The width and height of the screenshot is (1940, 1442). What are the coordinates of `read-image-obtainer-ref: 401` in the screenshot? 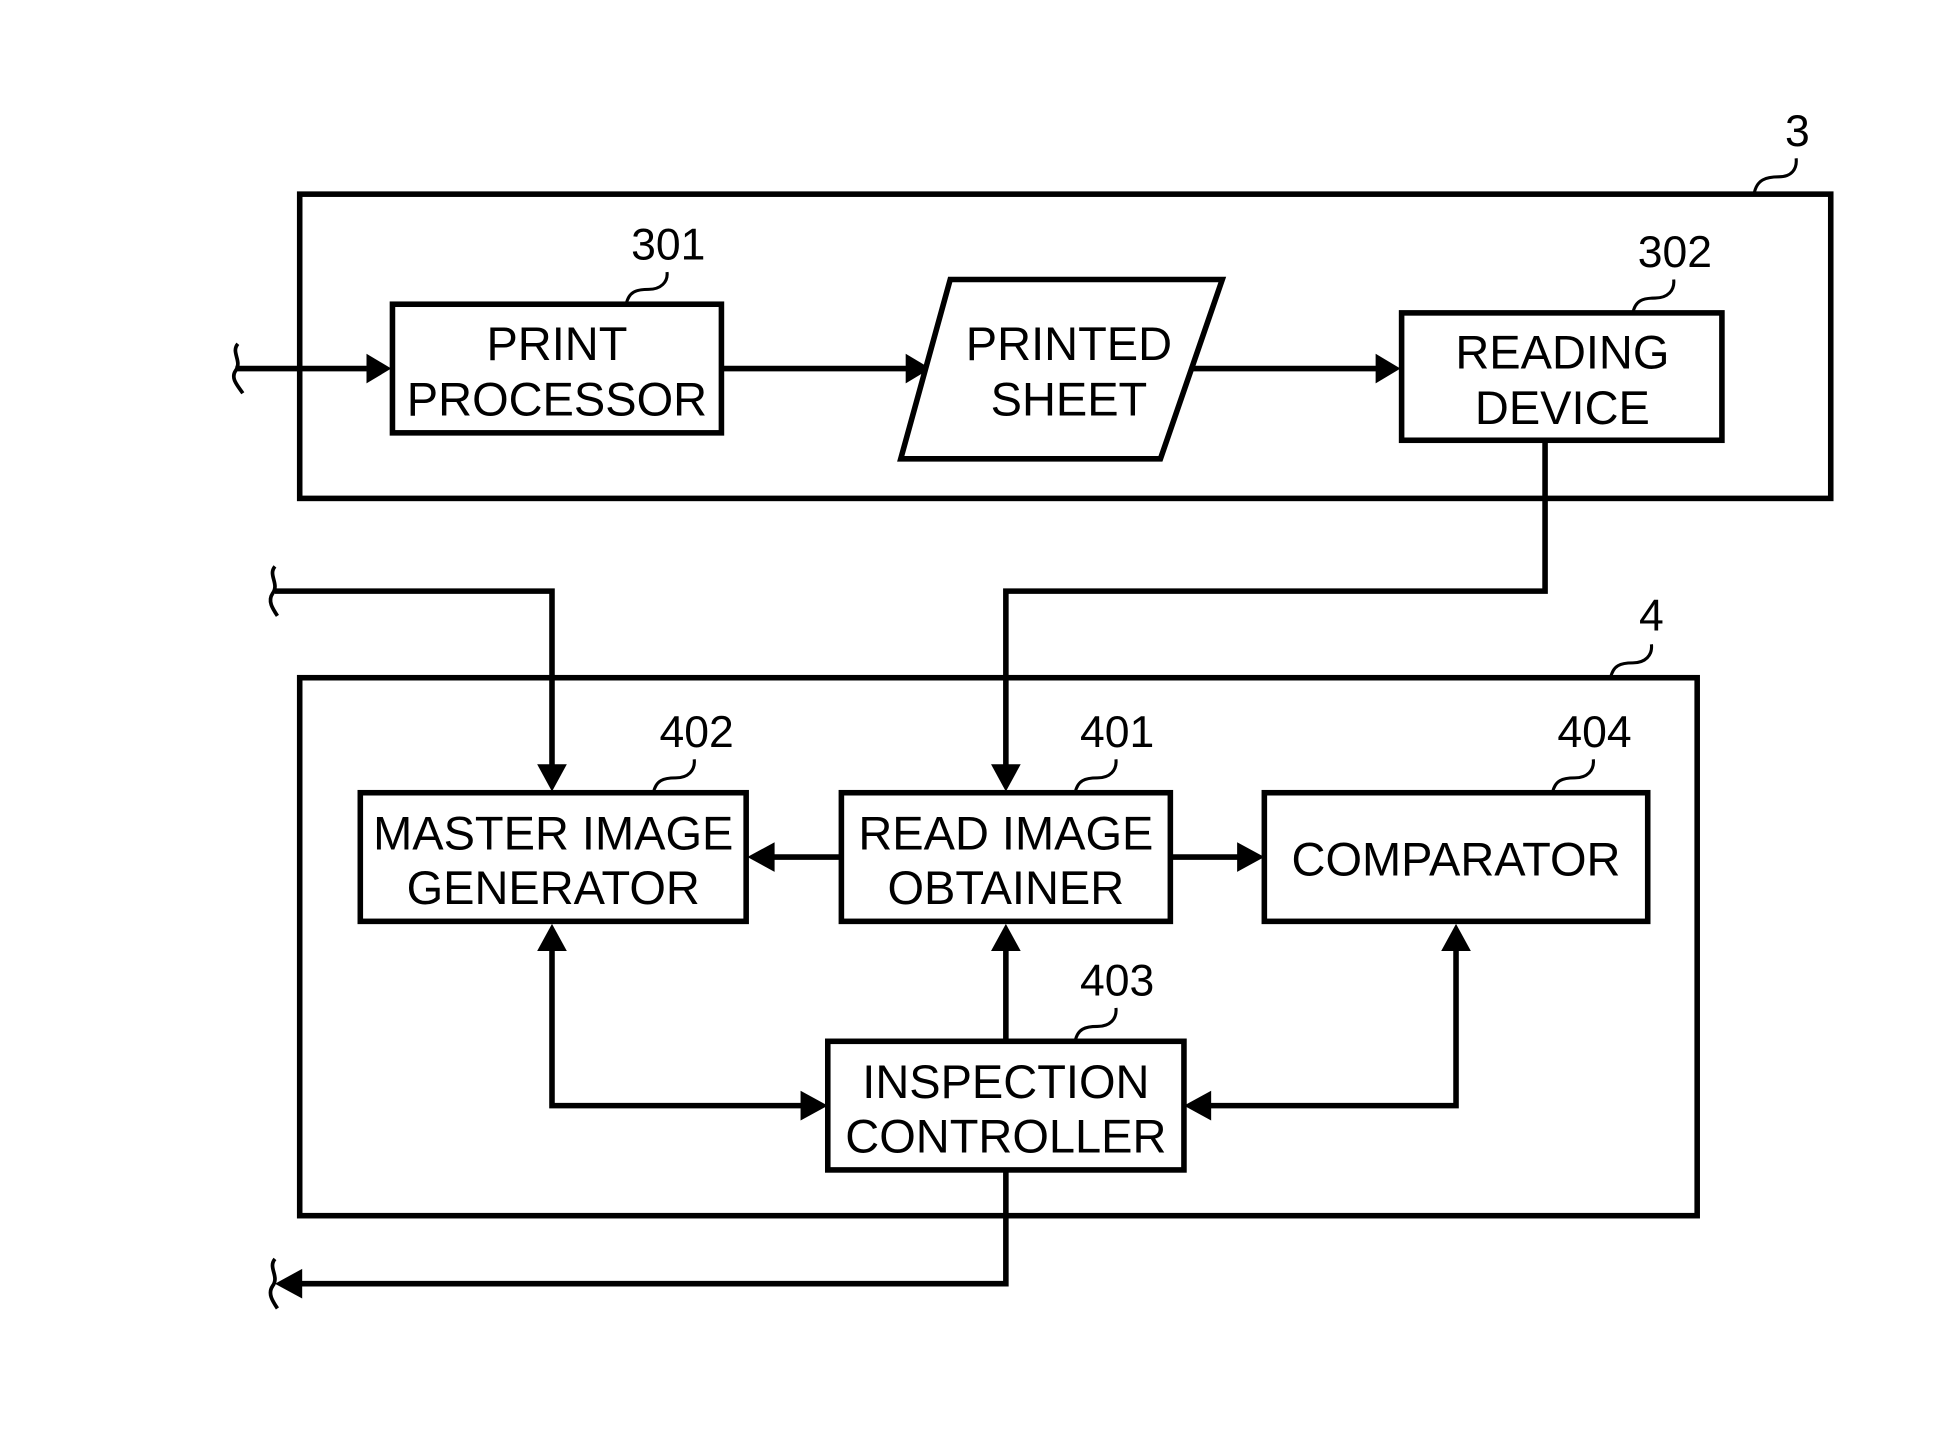 It's located at (1117, 732).